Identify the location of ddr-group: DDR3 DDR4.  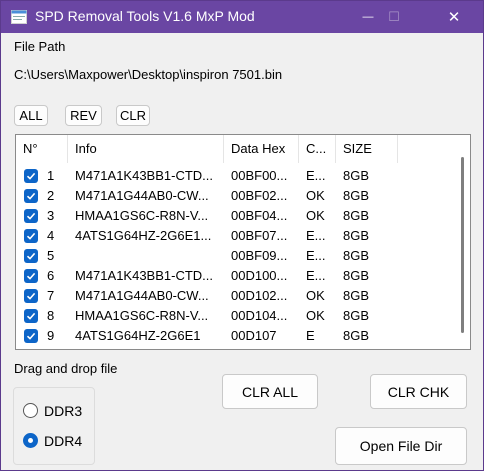
(54, 426).